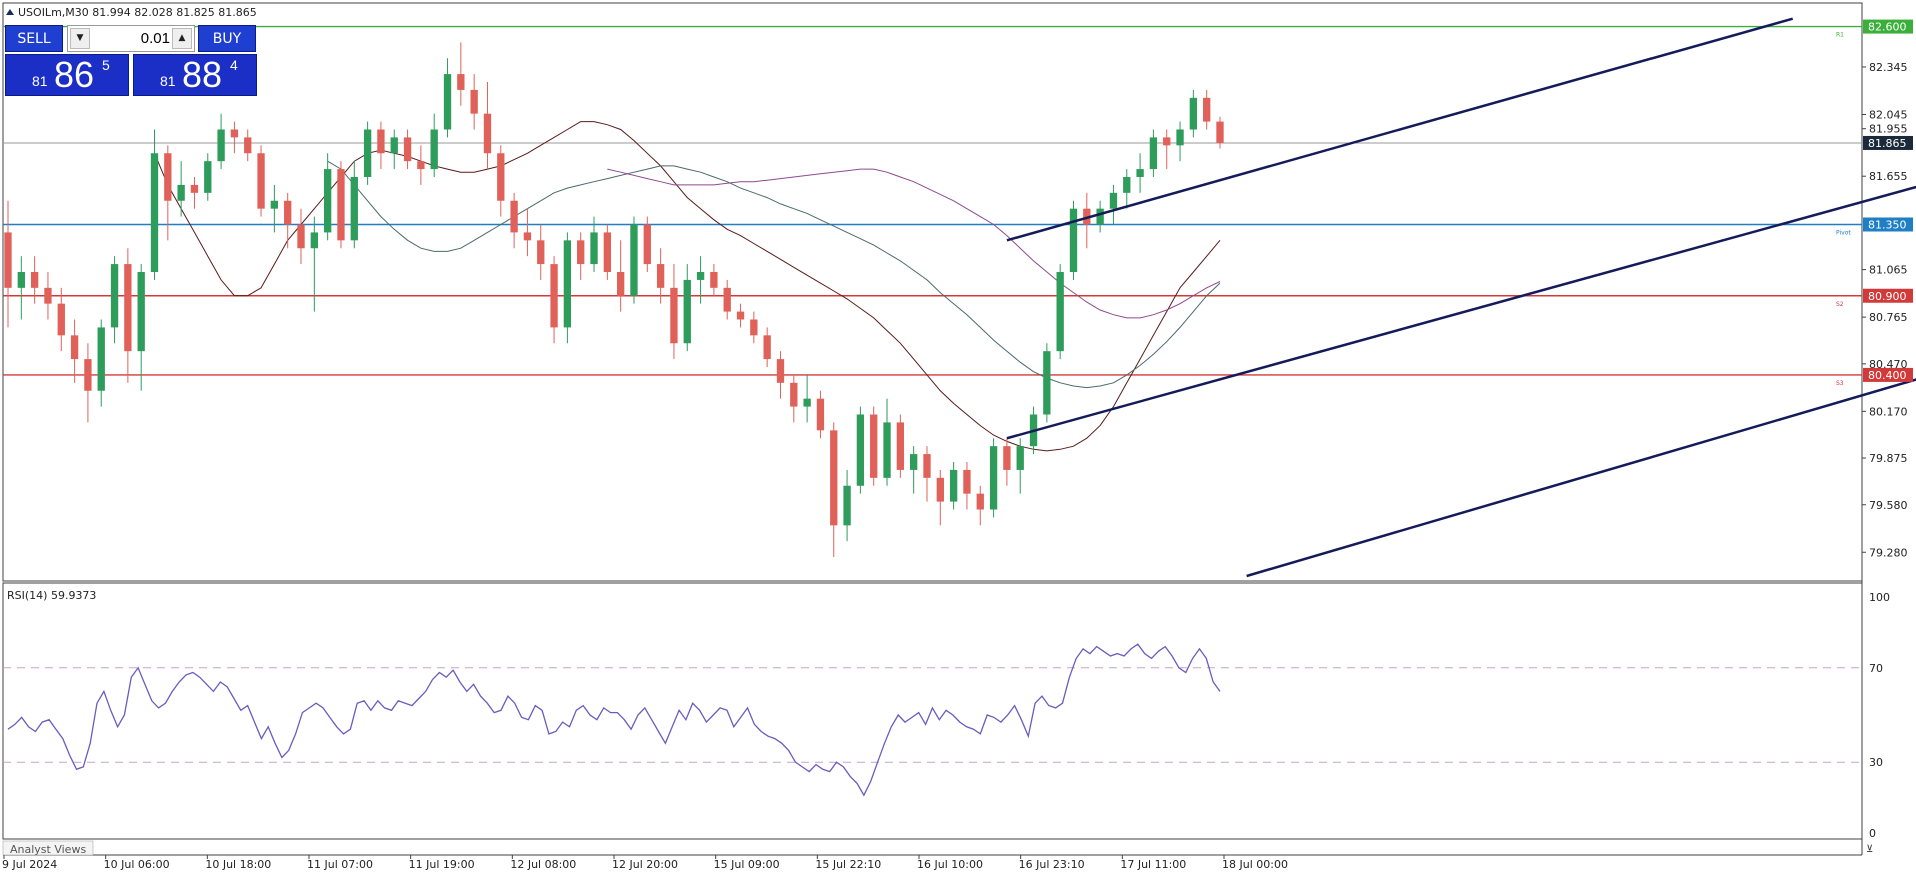  What do you see at coordinates (131, 38) in the screenshot?
I see `lot-size-input` at bounding box center [131, 38].